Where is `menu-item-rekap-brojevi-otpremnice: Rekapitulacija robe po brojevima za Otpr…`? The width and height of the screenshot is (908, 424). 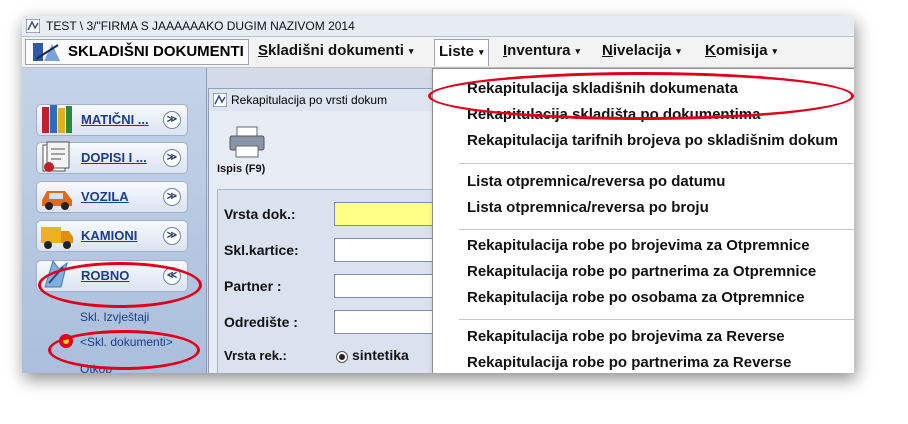
menu-item-rekap-brojevi-otpremnice: Rekapitulacija robe po brojevima za Otpr… is located at coordinates (638, 245).